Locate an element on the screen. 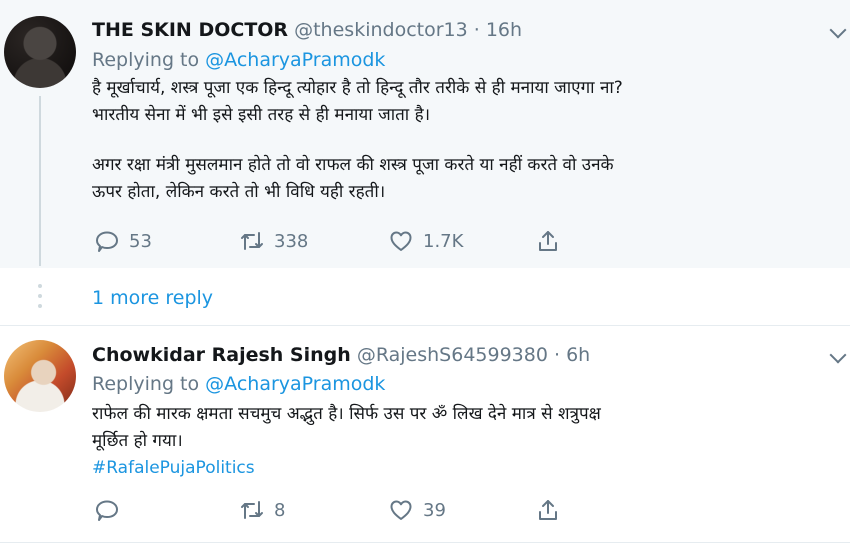 This screenshot has width=850, height=550. thread-line is located at coordinates (40, 181).